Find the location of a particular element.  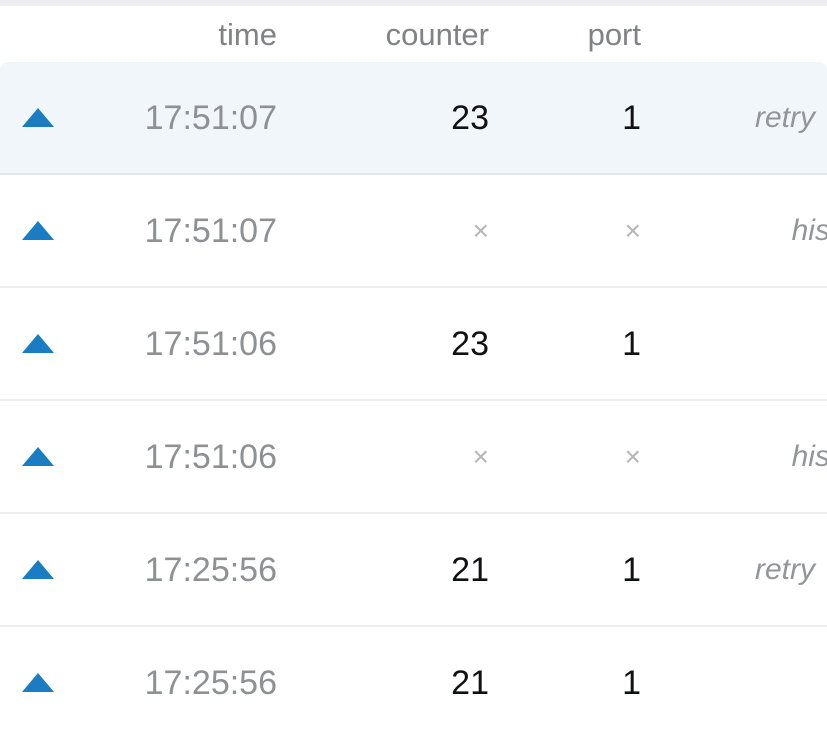

table-row: 17:25:56 21 1 is located at coordinates (413, 680).